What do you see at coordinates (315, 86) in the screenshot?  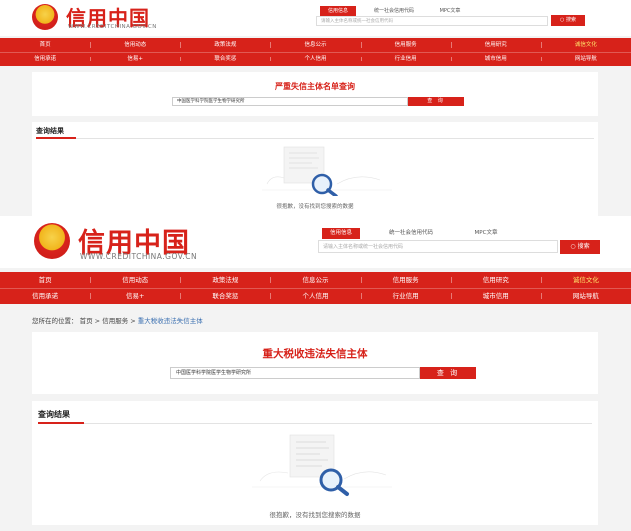 I see `query-title: 严重失信主体名单查询` at bounding box center [315, 86].